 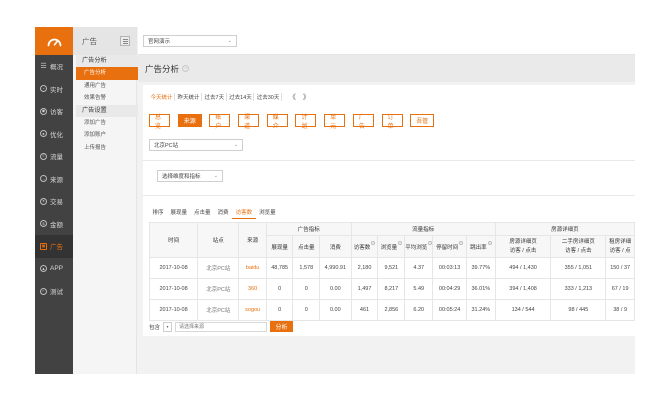 I want to click on source-input, so click(x=221, y=326).